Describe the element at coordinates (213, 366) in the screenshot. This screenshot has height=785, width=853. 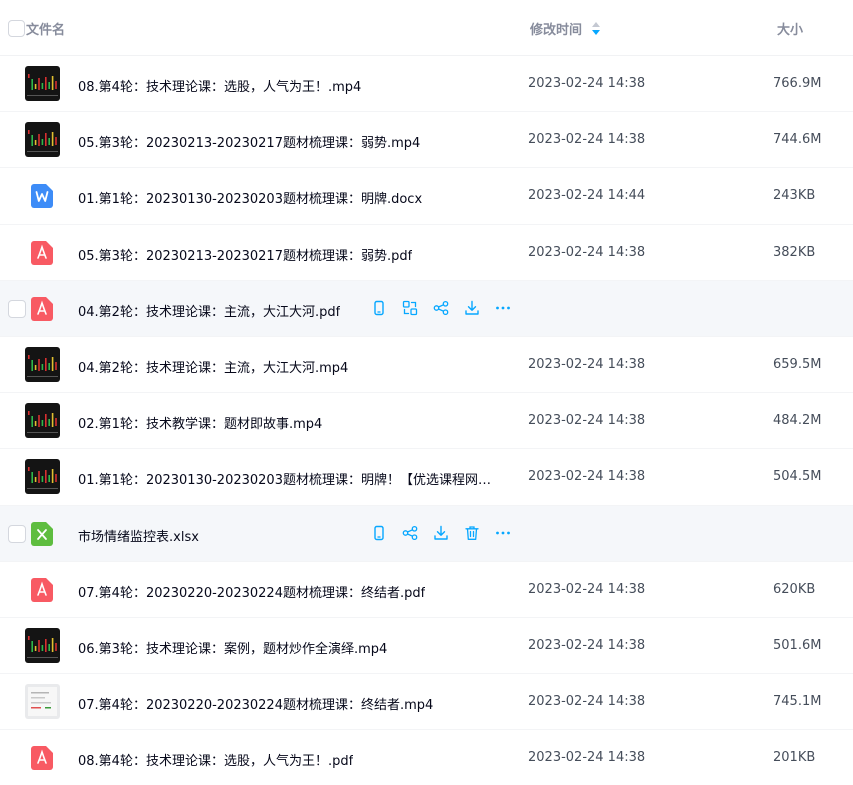
I see `file-name: 04.第2轮：技术理论课：主流，大江大河.mp4` at that location.